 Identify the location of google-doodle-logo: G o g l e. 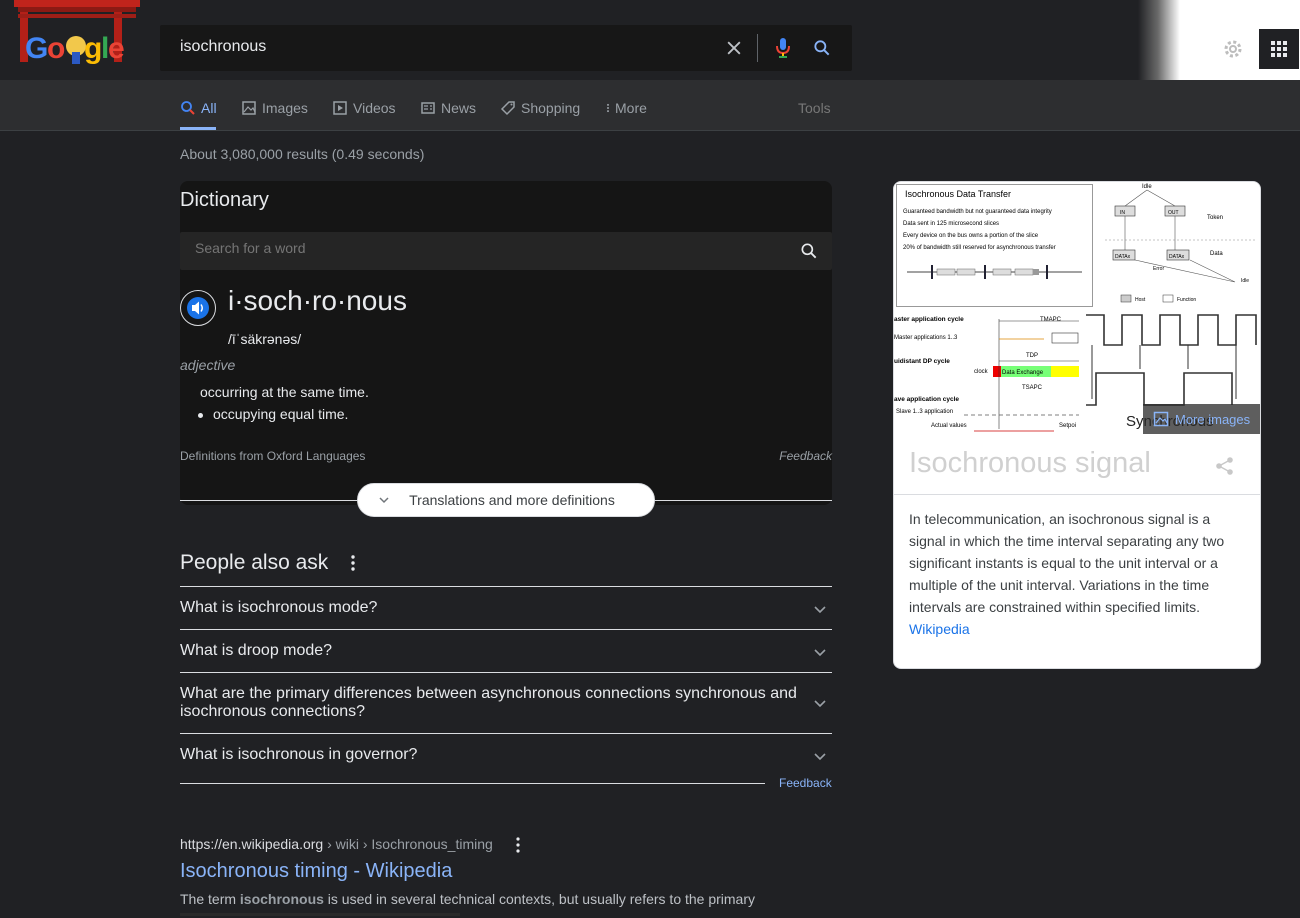
(77, 36).